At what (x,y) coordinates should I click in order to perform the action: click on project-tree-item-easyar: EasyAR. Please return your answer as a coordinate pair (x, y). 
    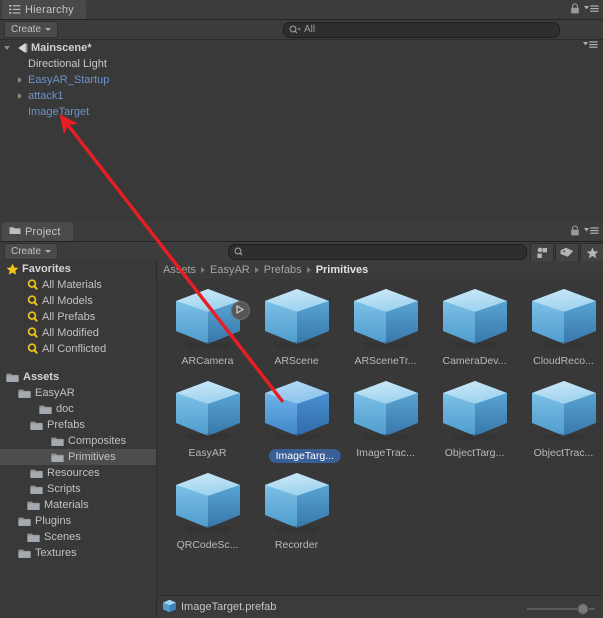
    Looking at the image, I should click on (78, 393).